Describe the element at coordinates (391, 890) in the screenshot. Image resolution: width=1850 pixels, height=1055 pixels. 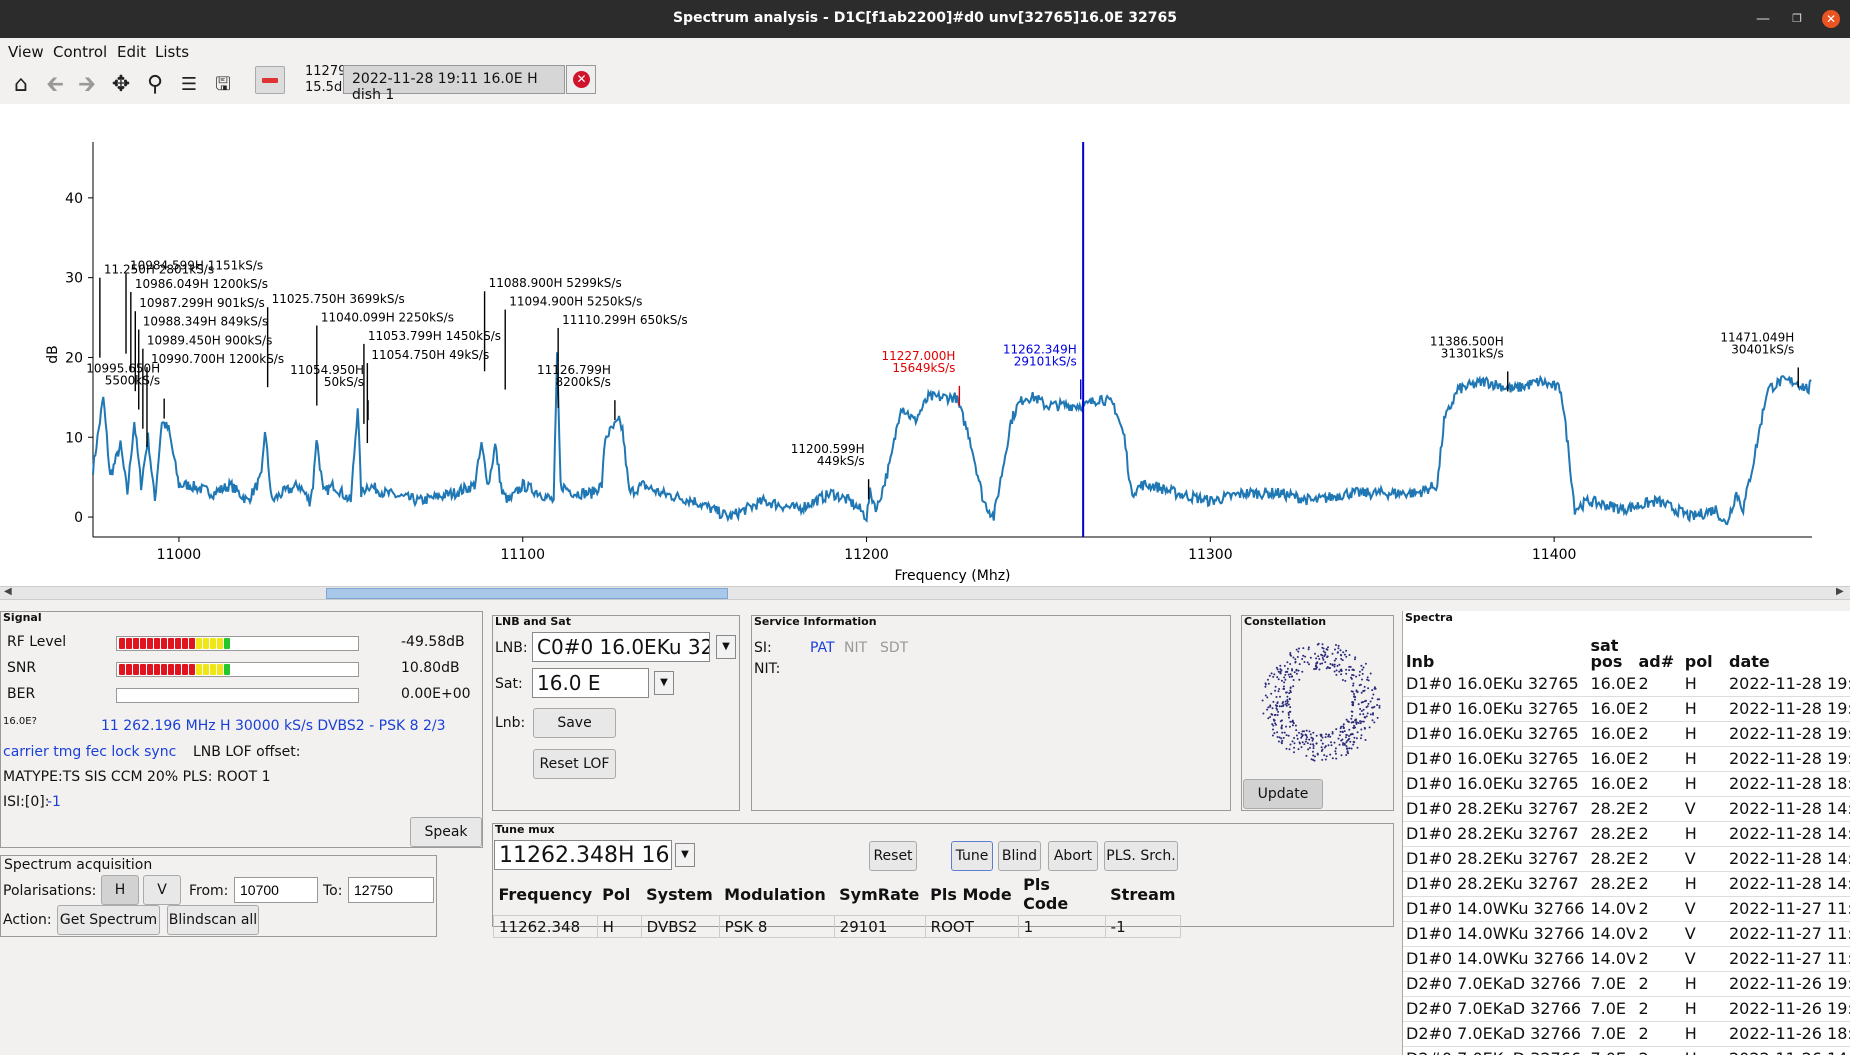
I see `to-frequency-input` at that location.